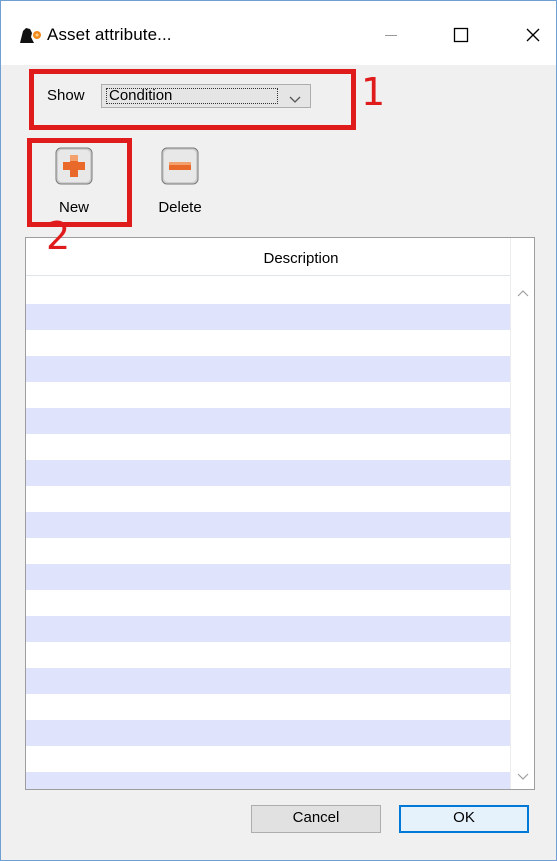  What do you see at coordinates (180, 207) in the screenshot?
I see `delete-button-label: Delete` at bounding box center [180, 207].